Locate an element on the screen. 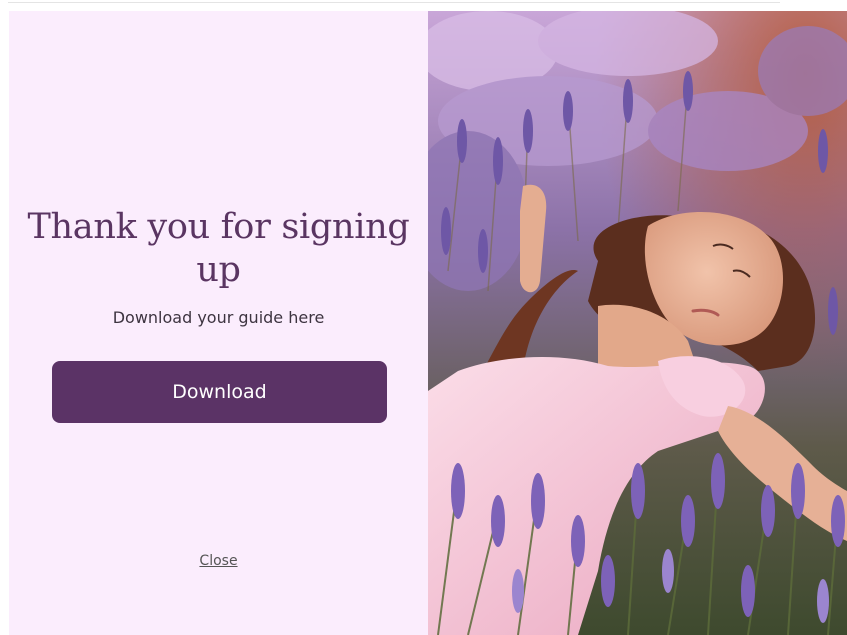 This screenshot has height=635, width=847. popup-subtext: Download your guide here is located at coordinates (218, 317).